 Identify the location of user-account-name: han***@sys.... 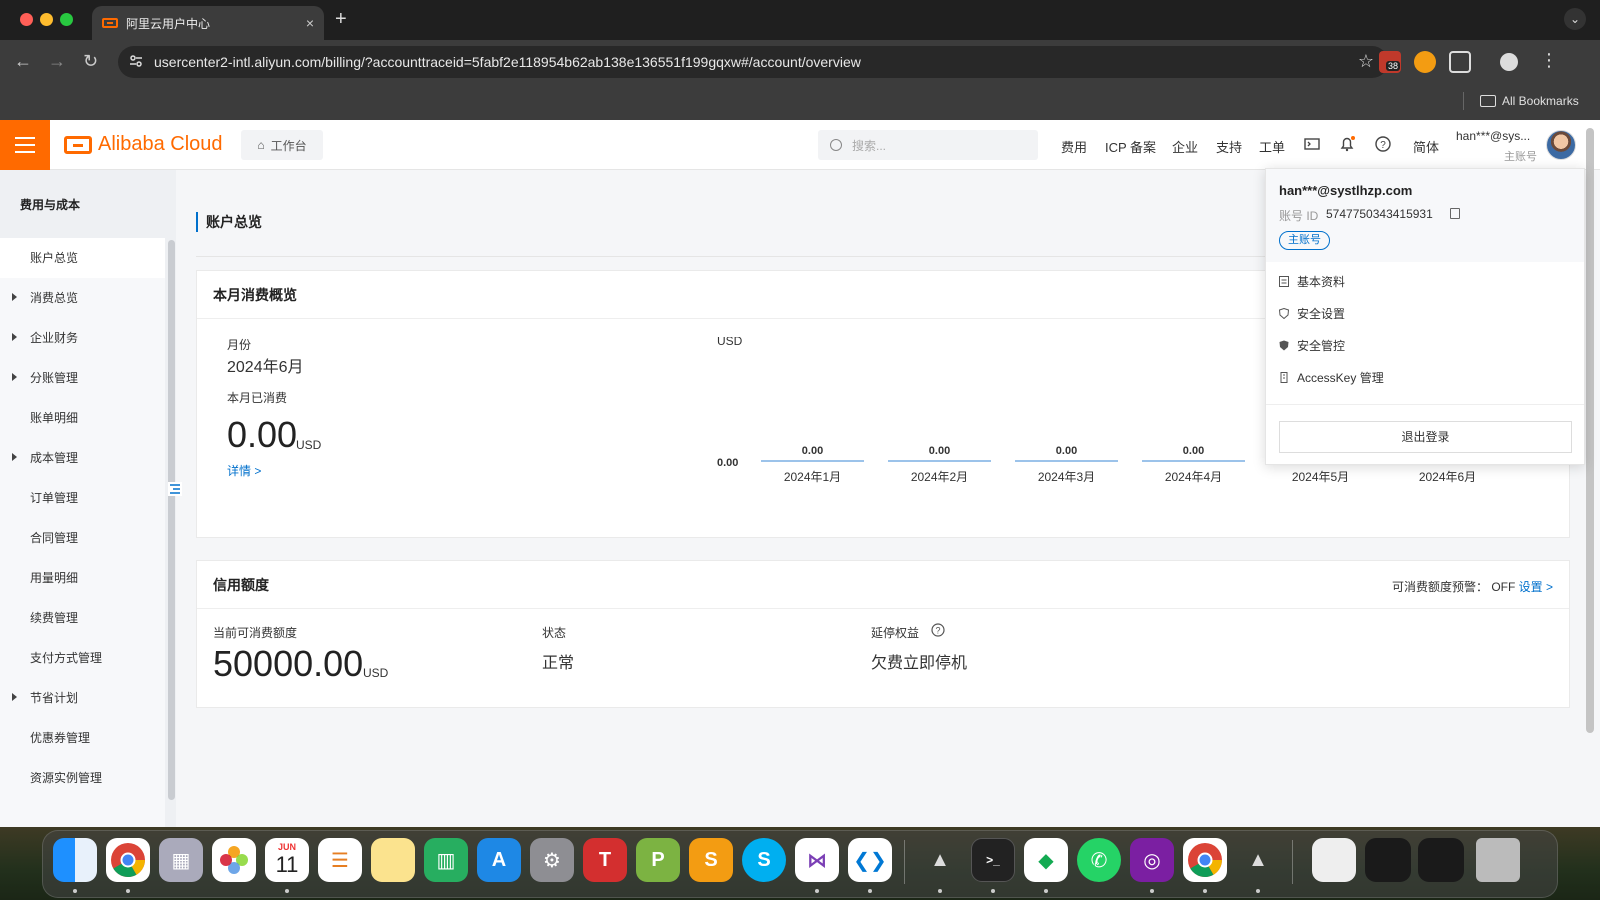
(1493, 136).